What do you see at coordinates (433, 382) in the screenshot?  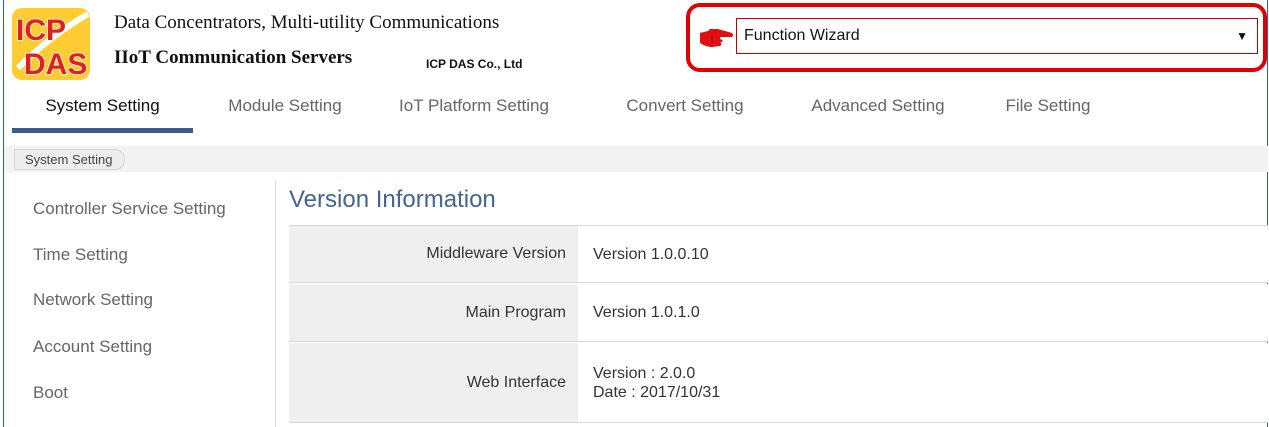 I see `row-label: Web Interface` at bounding box center [433, 382].